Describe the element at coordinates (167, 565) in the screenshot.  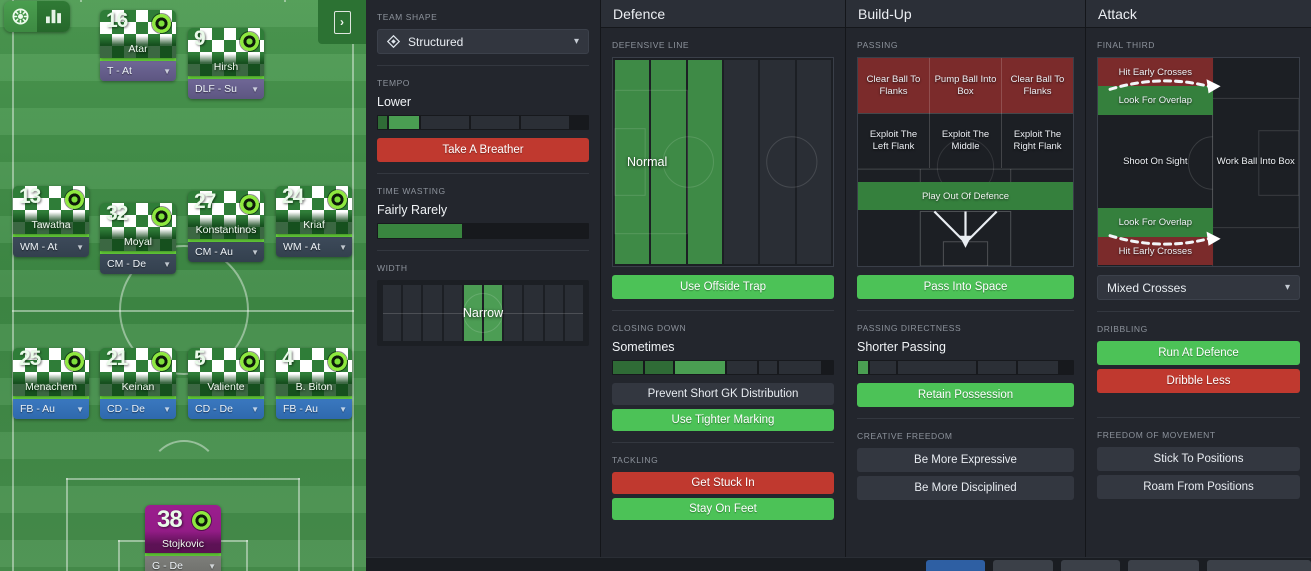
I see `player-role-label: G - De` at that location.